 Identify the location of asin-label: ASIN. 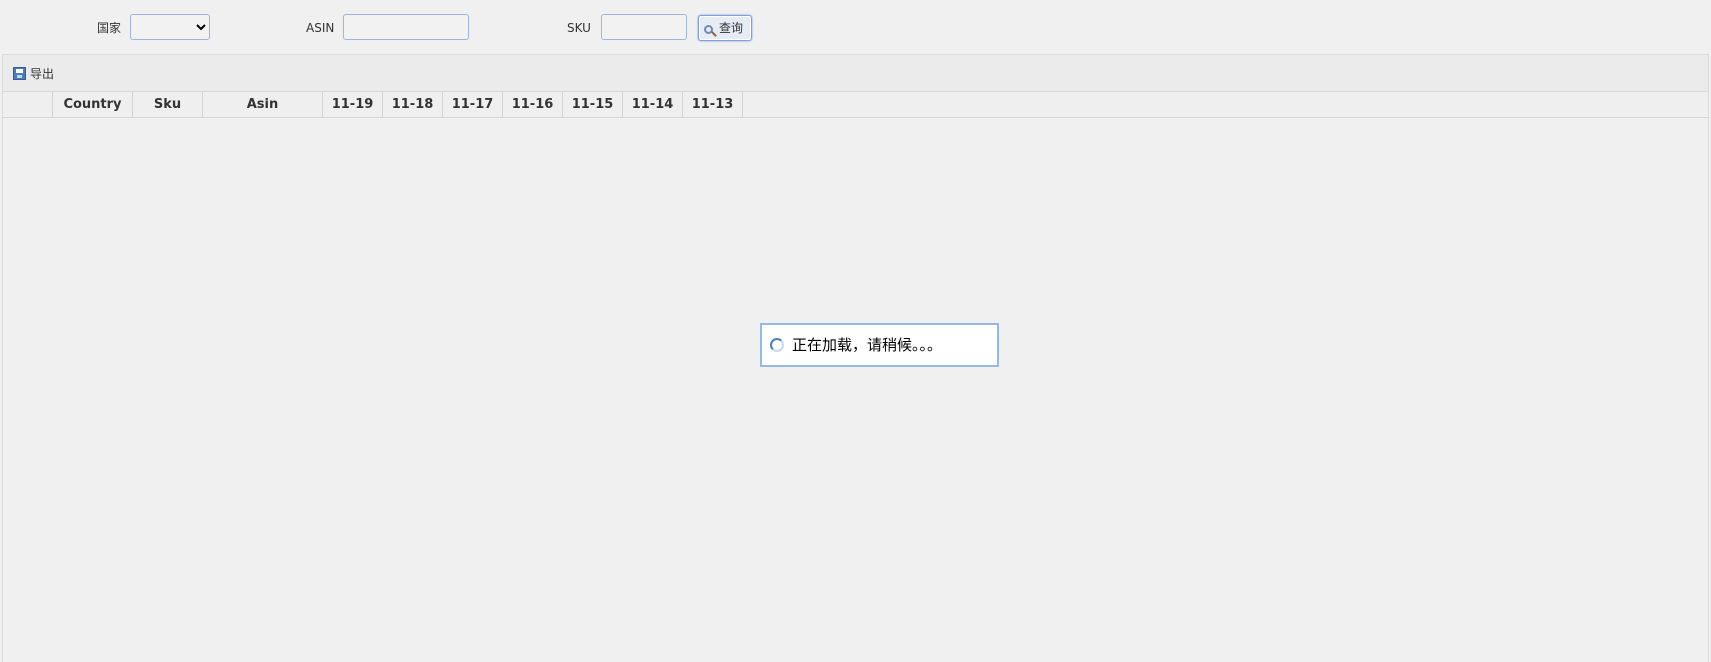
(320, 28).